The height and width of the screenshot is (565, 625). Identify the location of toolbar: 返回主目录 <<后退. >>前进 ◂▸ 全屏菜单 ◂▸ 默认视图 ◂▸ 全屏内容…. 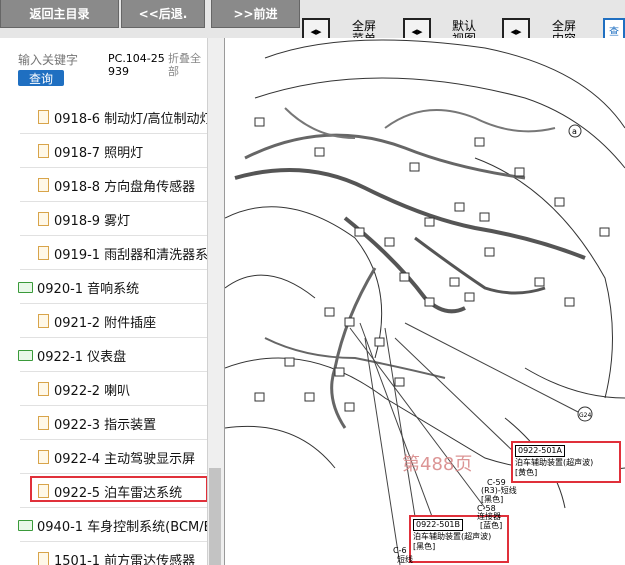
(312, 23).